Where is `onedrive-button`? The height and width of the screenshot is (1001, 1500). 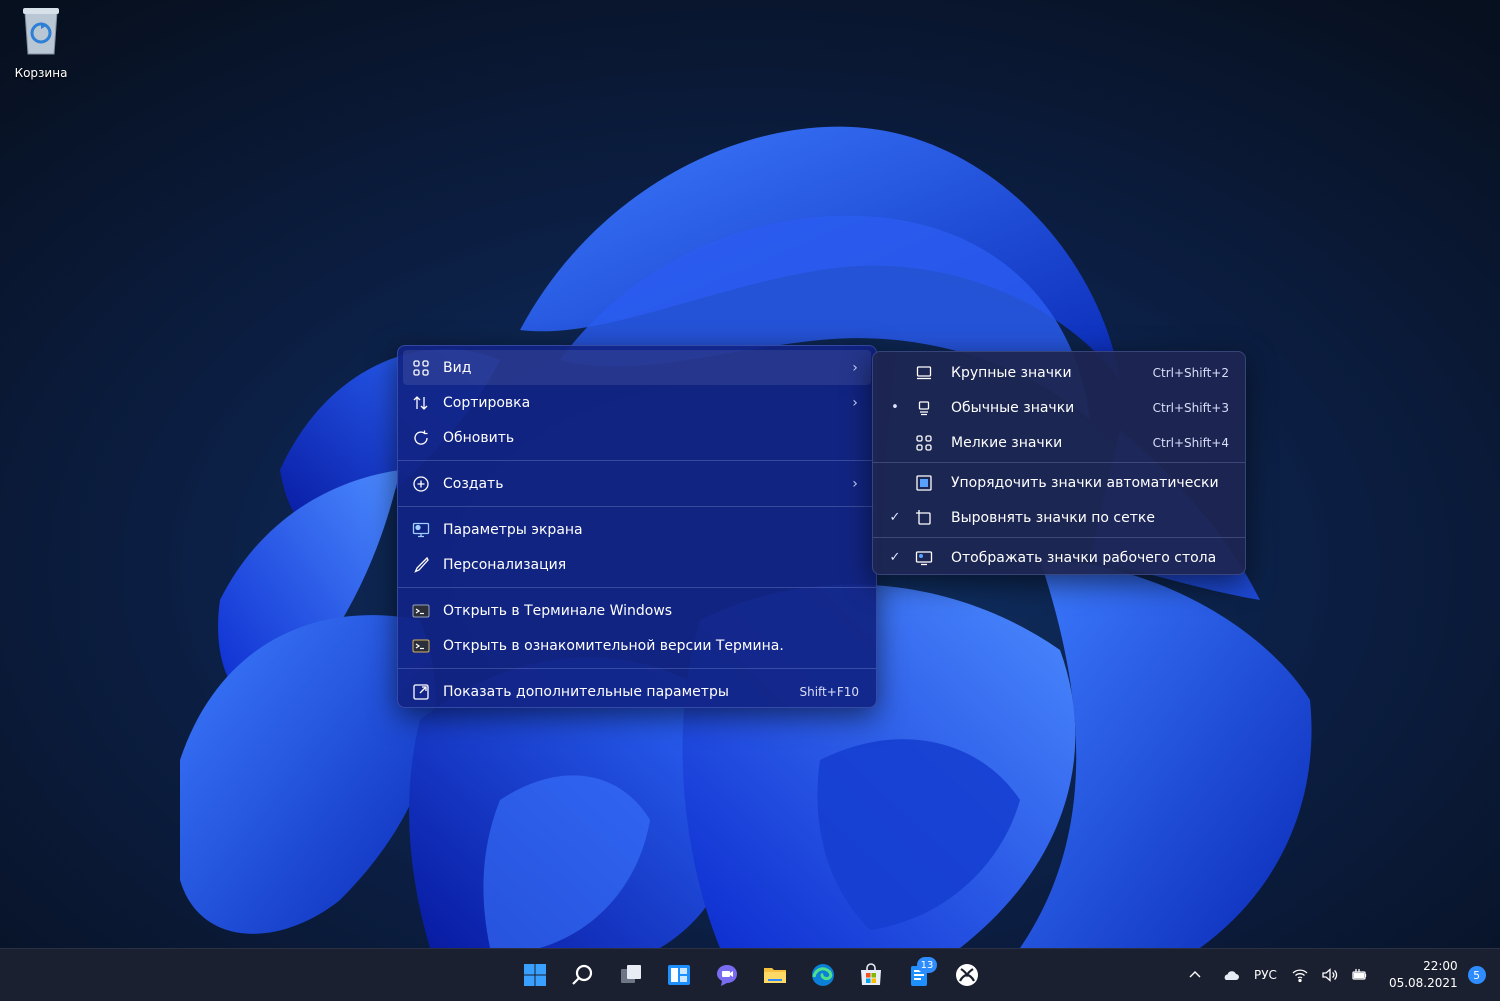
onedrive-button is located at coordinates (1231, 975).